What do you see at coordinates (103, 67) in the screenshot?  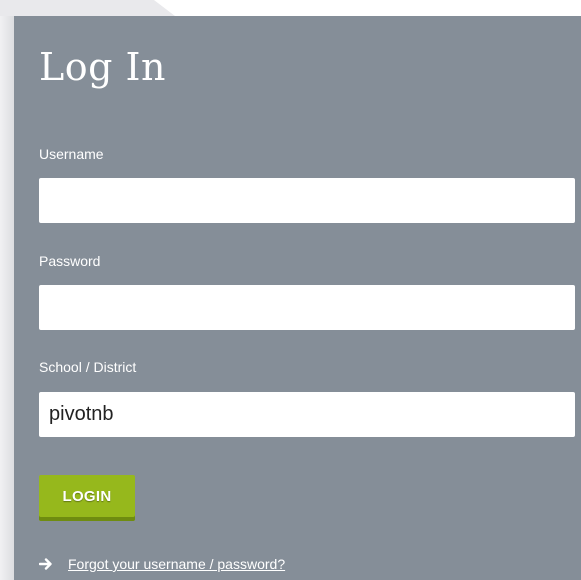 I see `page-title: Log In` at bounding box center [103, 67].